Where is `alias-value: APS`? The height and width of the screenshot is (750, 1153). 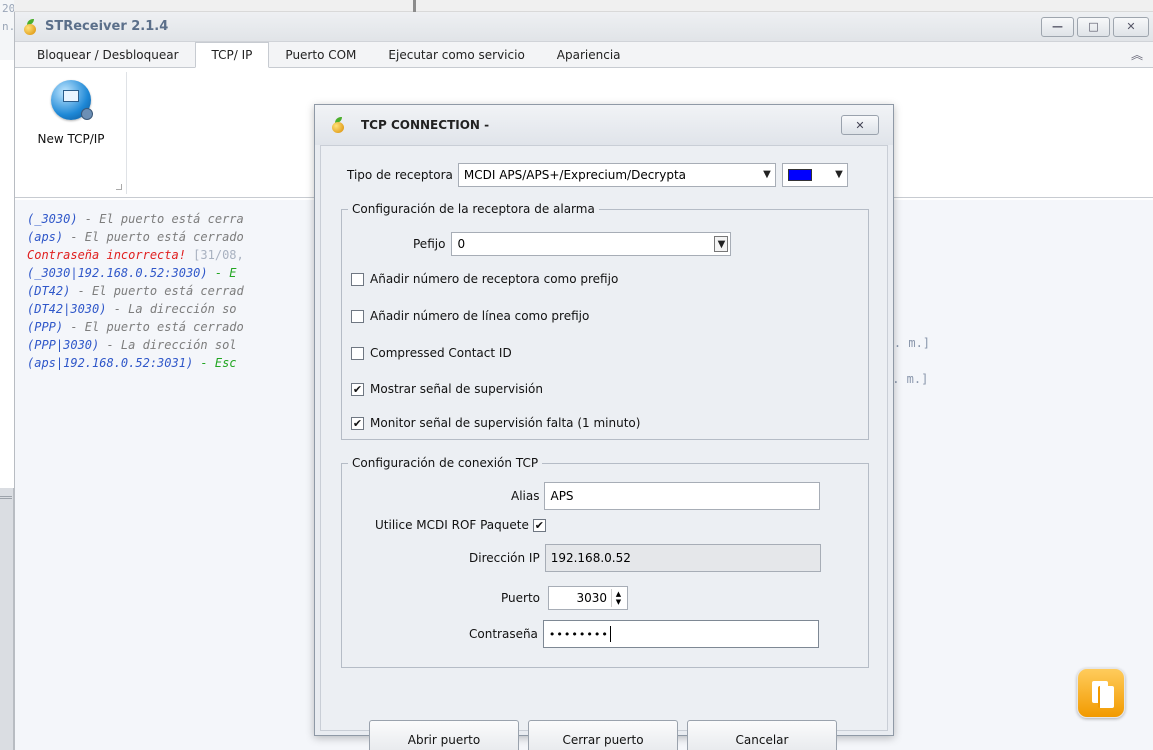 alias-value: APS is located at coordinates (562, 496).